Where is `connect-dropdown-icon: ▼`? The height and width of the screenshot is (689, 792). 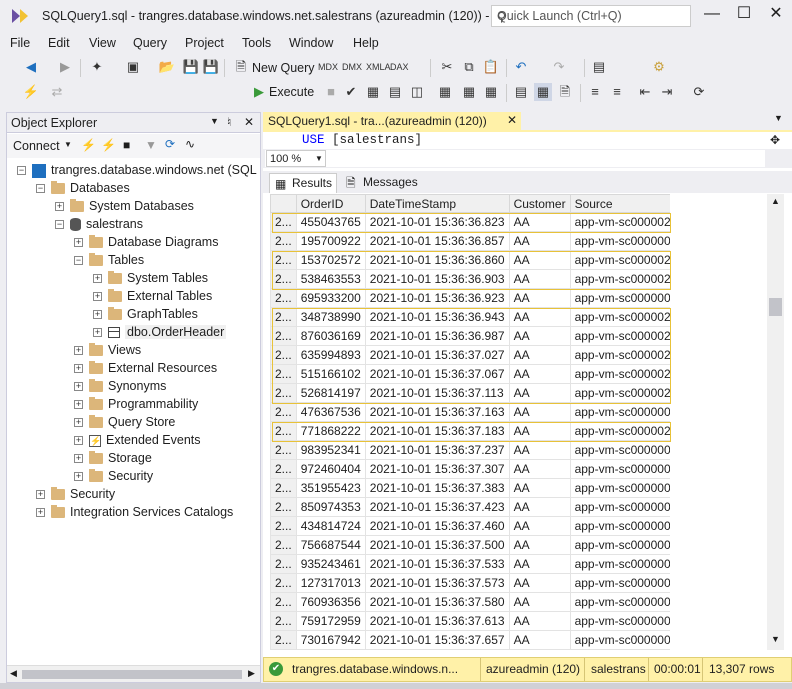
connect-dropdown-icon: ▼ is located at coordinates (68, 144).